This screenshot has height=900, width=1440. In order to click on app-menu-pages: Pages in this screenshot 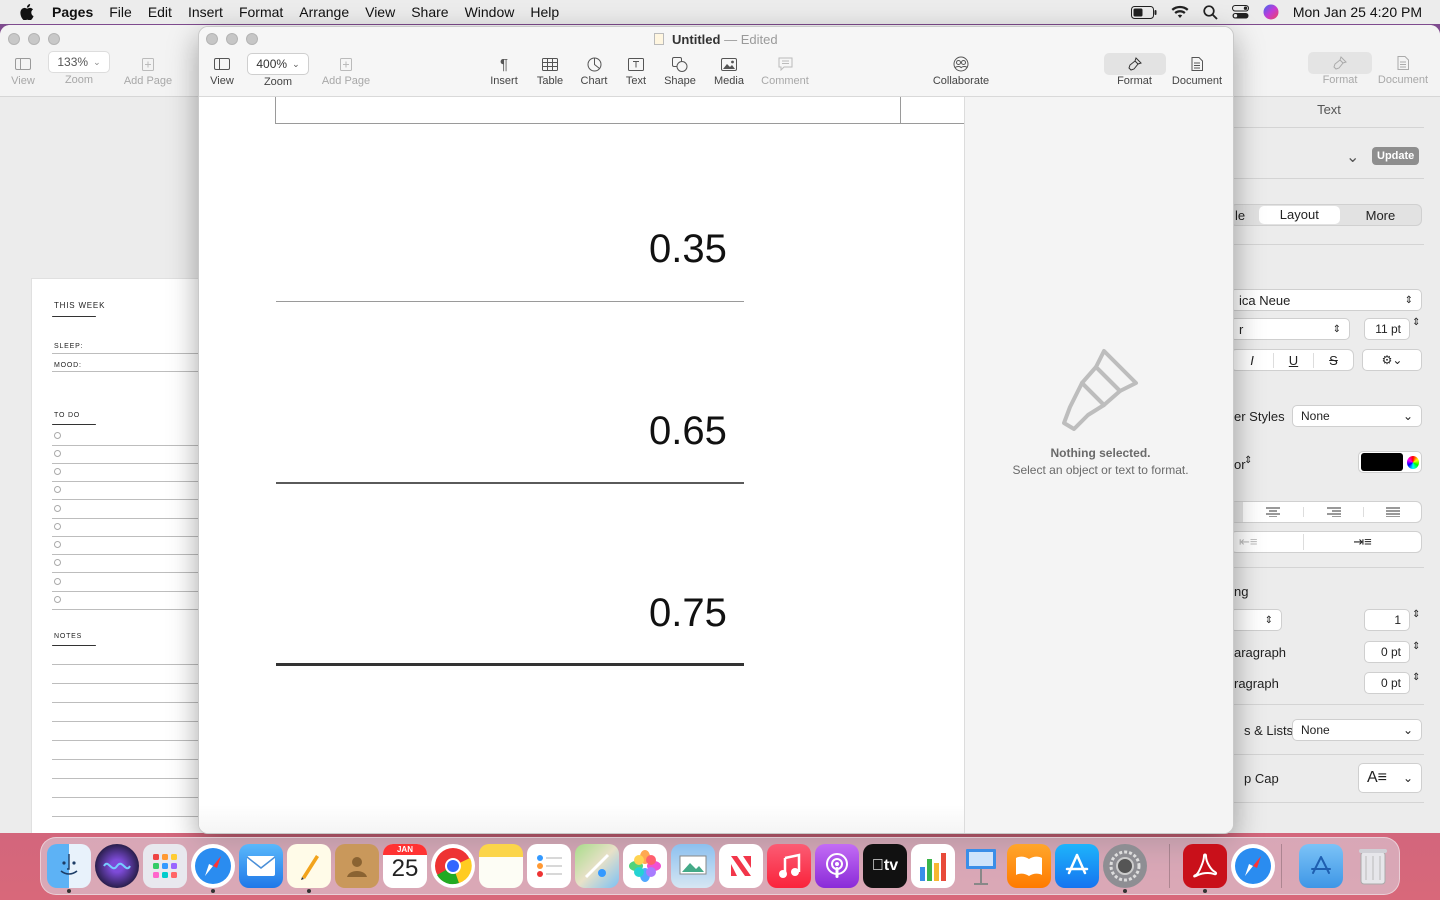, I will do `click(71, 12)`.